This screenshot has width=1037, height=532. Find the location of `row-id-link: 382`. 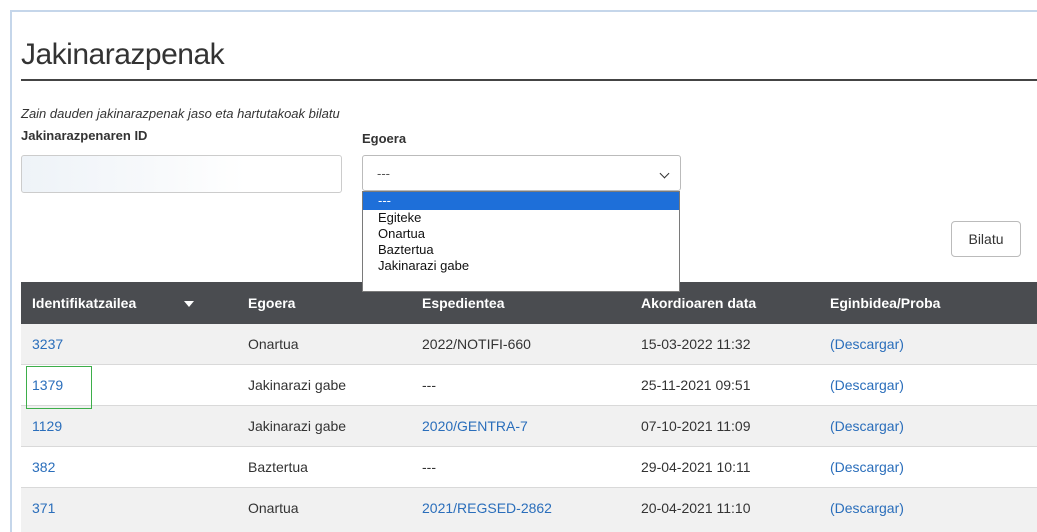

row-id-link: 382 is located at coordinates (43, 467).